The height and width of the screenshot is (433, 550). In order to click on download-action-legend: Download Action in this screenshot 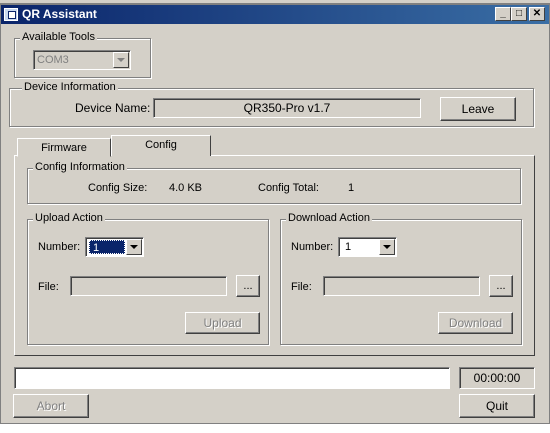, I will do `click(329, 218)`.